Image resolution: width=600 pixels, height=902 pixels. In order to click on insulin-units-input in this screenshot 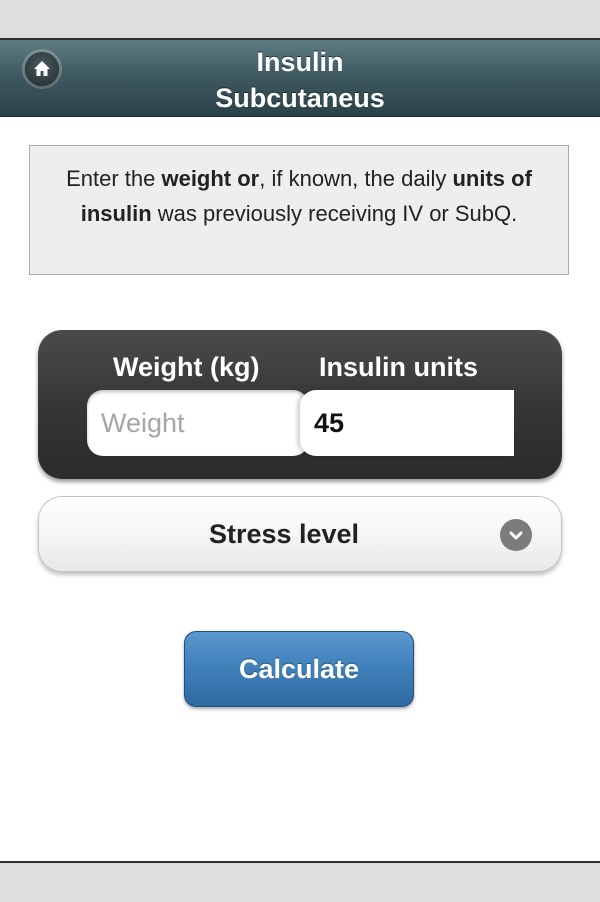, I will do `click(407, 423)`.